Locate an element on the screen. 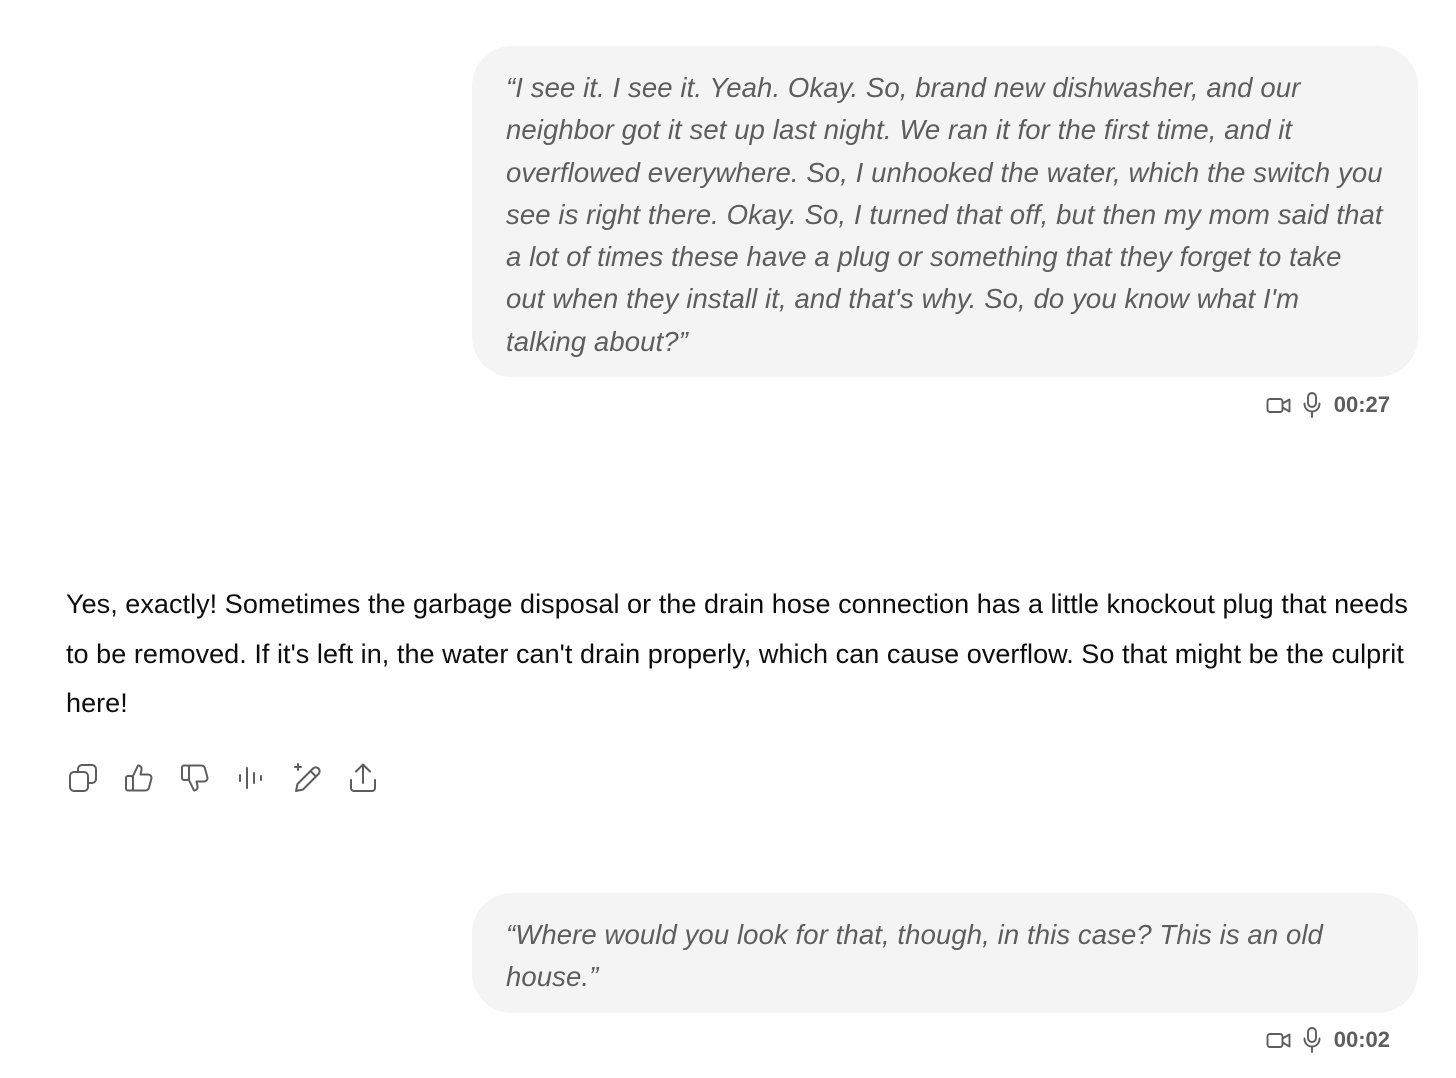 This screenshot has width=1456, height=1078. read-aloud-button is located at coordinates (251, 778).